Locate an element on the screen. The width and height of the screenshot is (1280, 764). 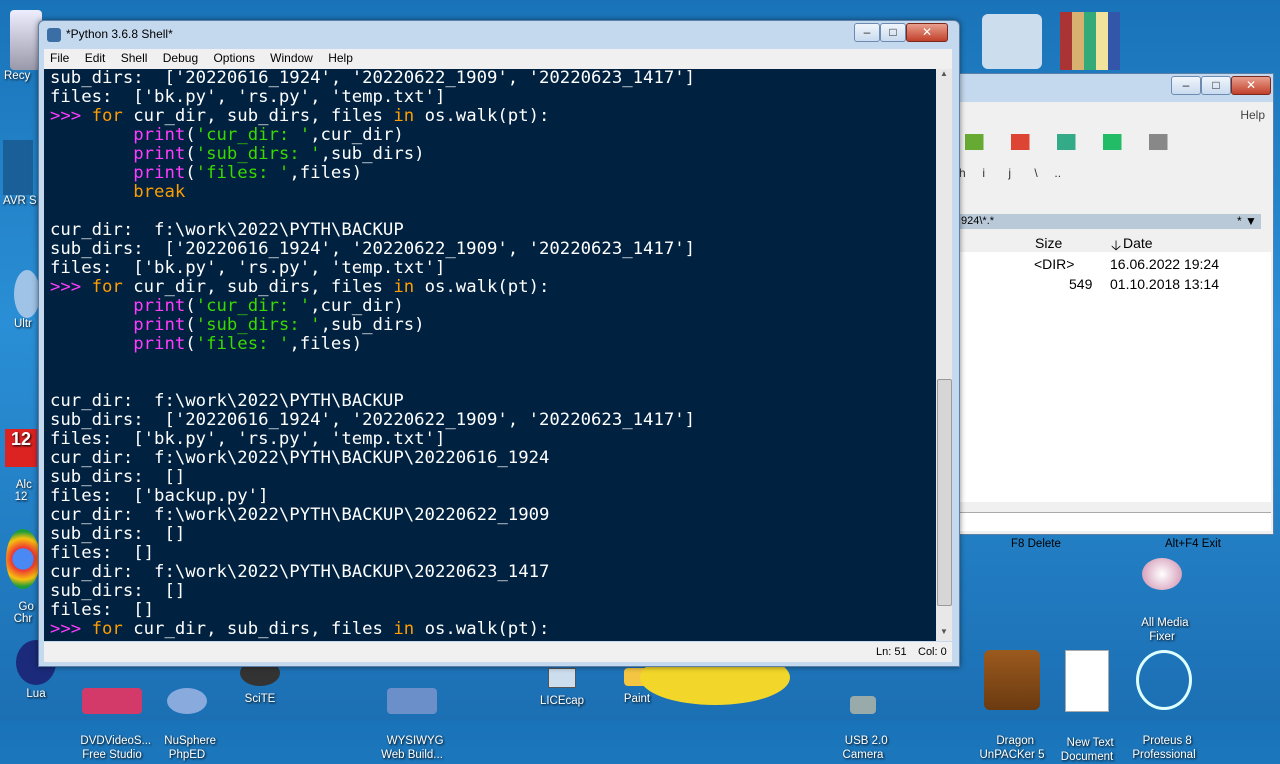
desktop-icon-licecap: LICEcap is located at coordinates (562, 688).